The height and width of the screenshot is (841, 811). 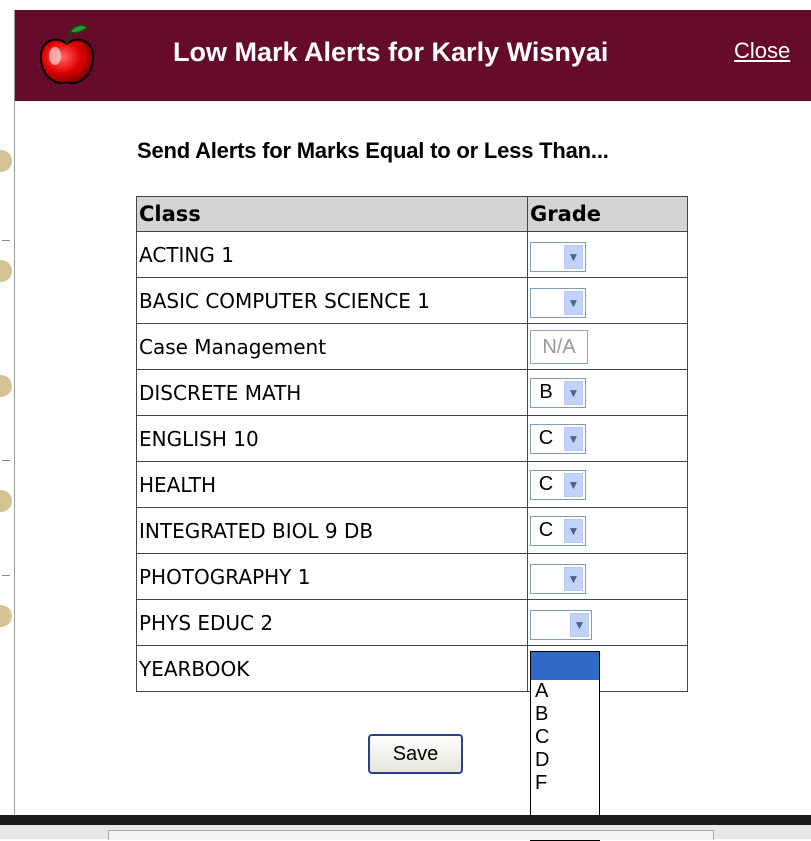 I want to click on dropdown-option-f: F, so click(x=565, y=783).